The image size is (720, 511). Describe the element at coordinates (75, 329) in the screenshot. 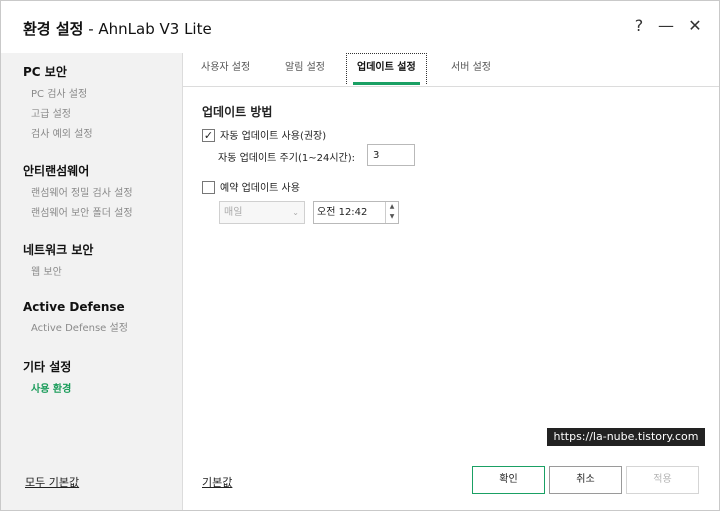

I see `sidebar-item-active-defense-settings: Active Defense 설정` at that location.